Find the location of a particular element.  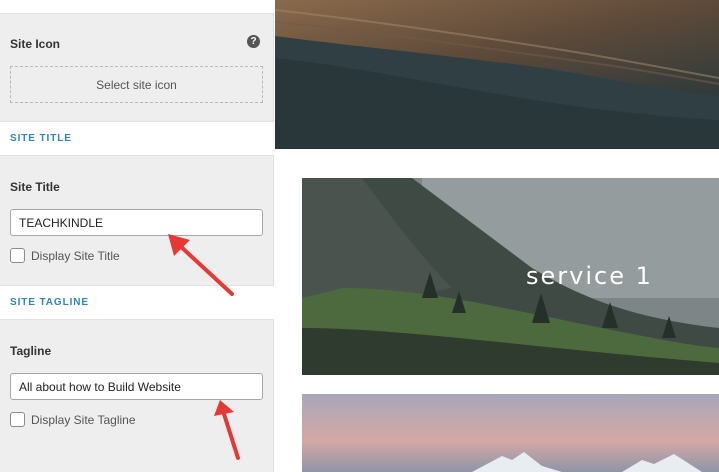

site-tagline-section-heading: SITE TAGLINE is located at coordinates (137, 302).